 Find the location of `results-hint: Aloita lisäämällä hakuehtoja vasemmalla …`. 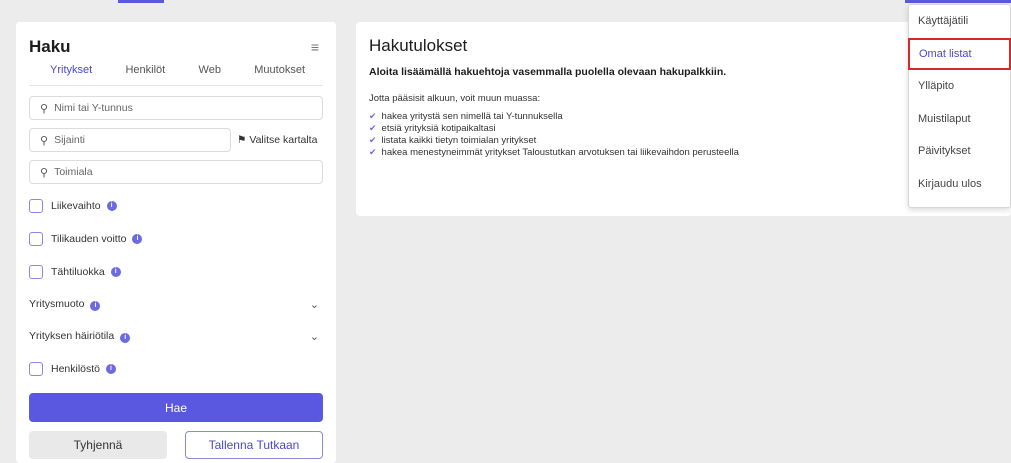

results-hint: Aloita lisäämällä hakuehtoja vasemmalla … is located at coordinates (548, 72).